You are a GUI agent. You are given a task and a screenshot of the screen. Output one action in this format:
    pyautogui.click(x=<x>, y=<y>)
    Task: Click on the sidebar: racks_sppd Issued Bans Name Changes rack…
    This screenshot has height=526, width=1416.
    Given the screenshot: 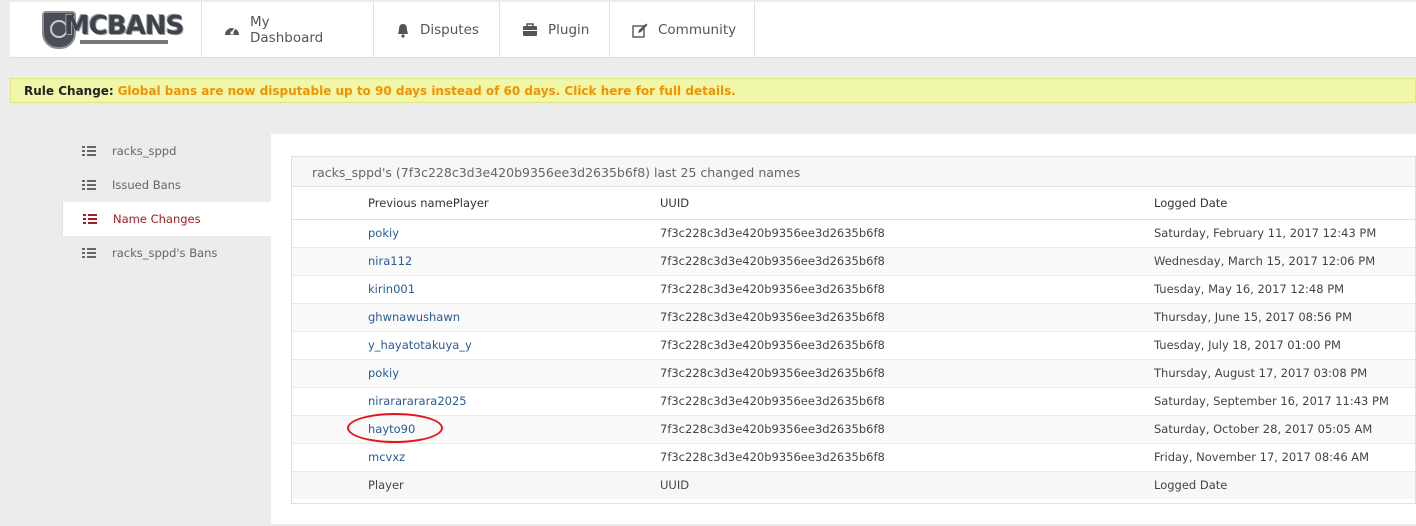 What is the action you would take?
    pyautogui.click(x=167, y=202)
    